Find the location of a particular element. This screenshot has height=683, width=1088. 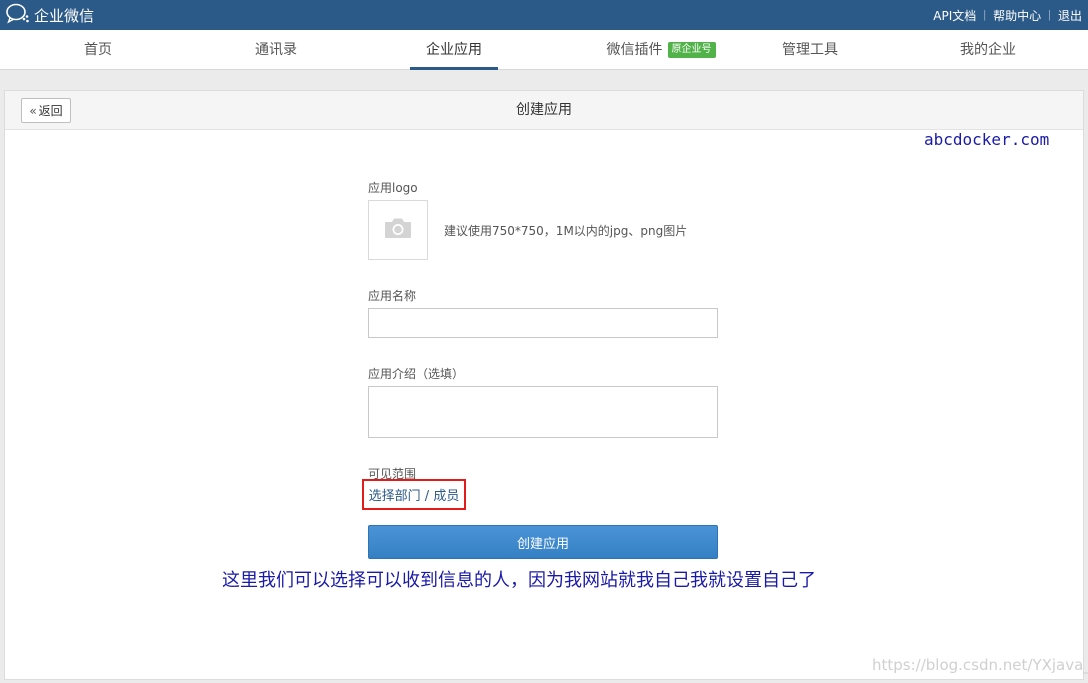

logo-hint: 建议使用750*750，1M以内的jpg、png图片 is located at coordinates (566, 231).